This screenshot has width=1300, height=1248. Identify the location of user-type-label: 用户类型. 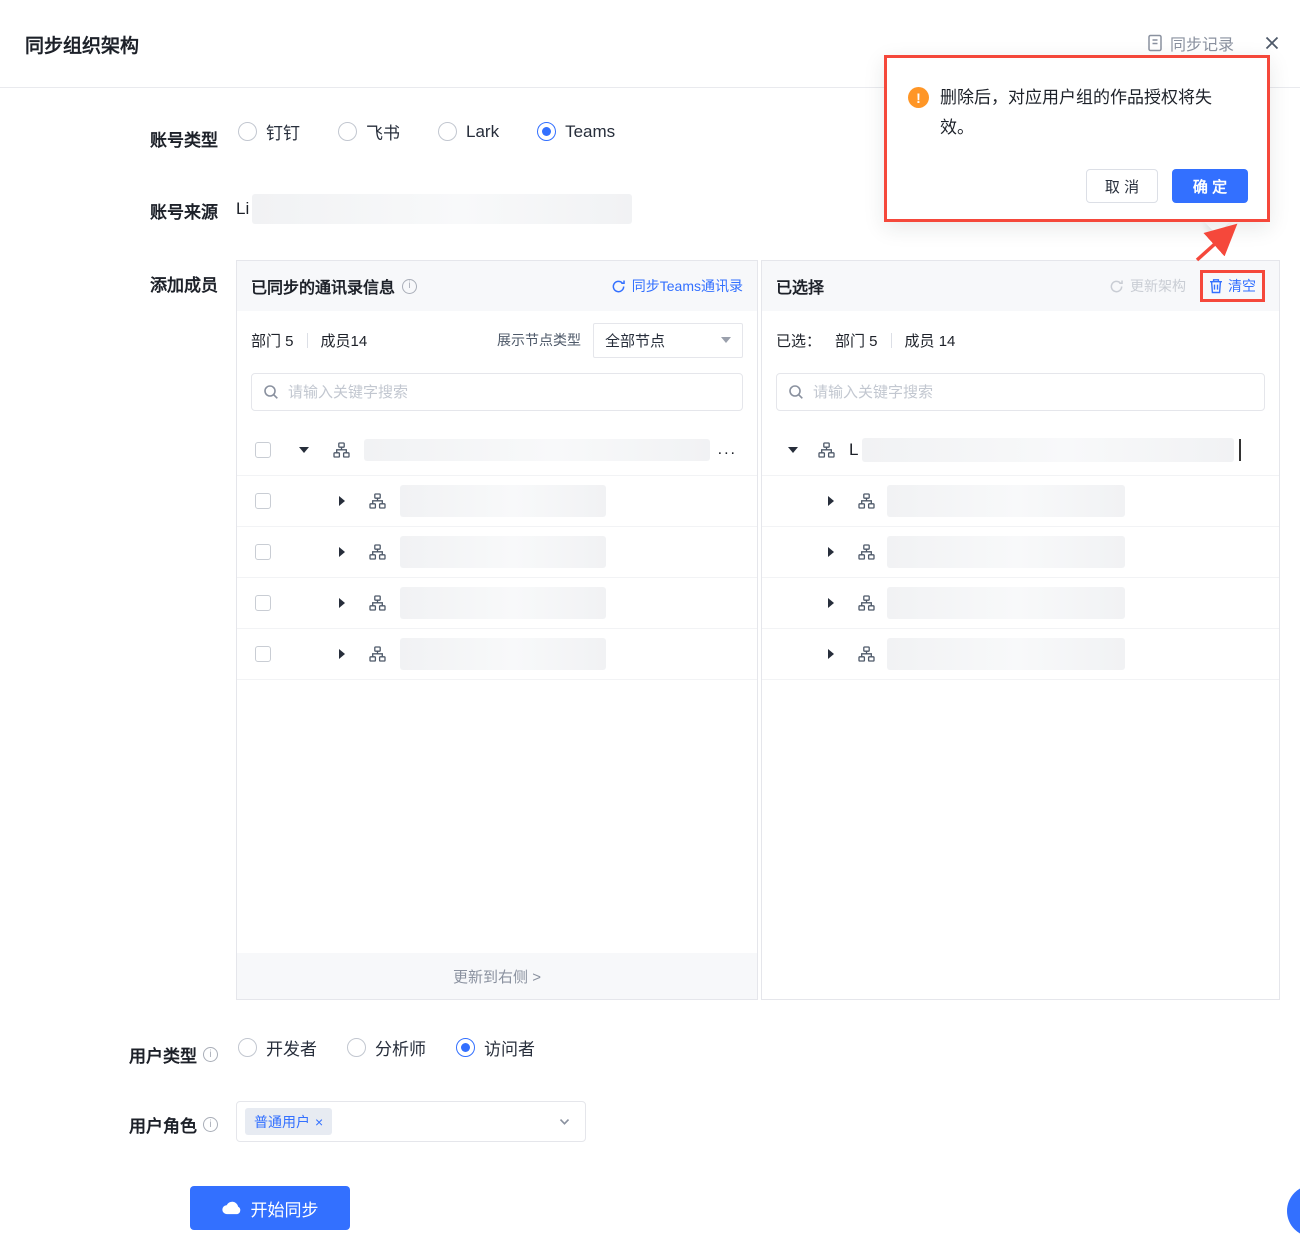
(109, 1054).